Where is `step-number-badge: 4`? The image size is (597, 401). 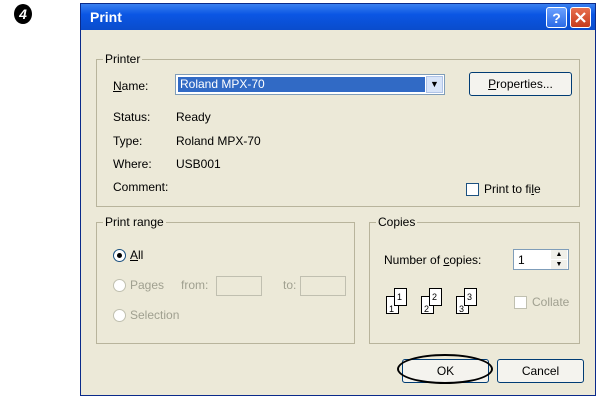 step-number-badge: 4 is located at coordinates (23, 14).